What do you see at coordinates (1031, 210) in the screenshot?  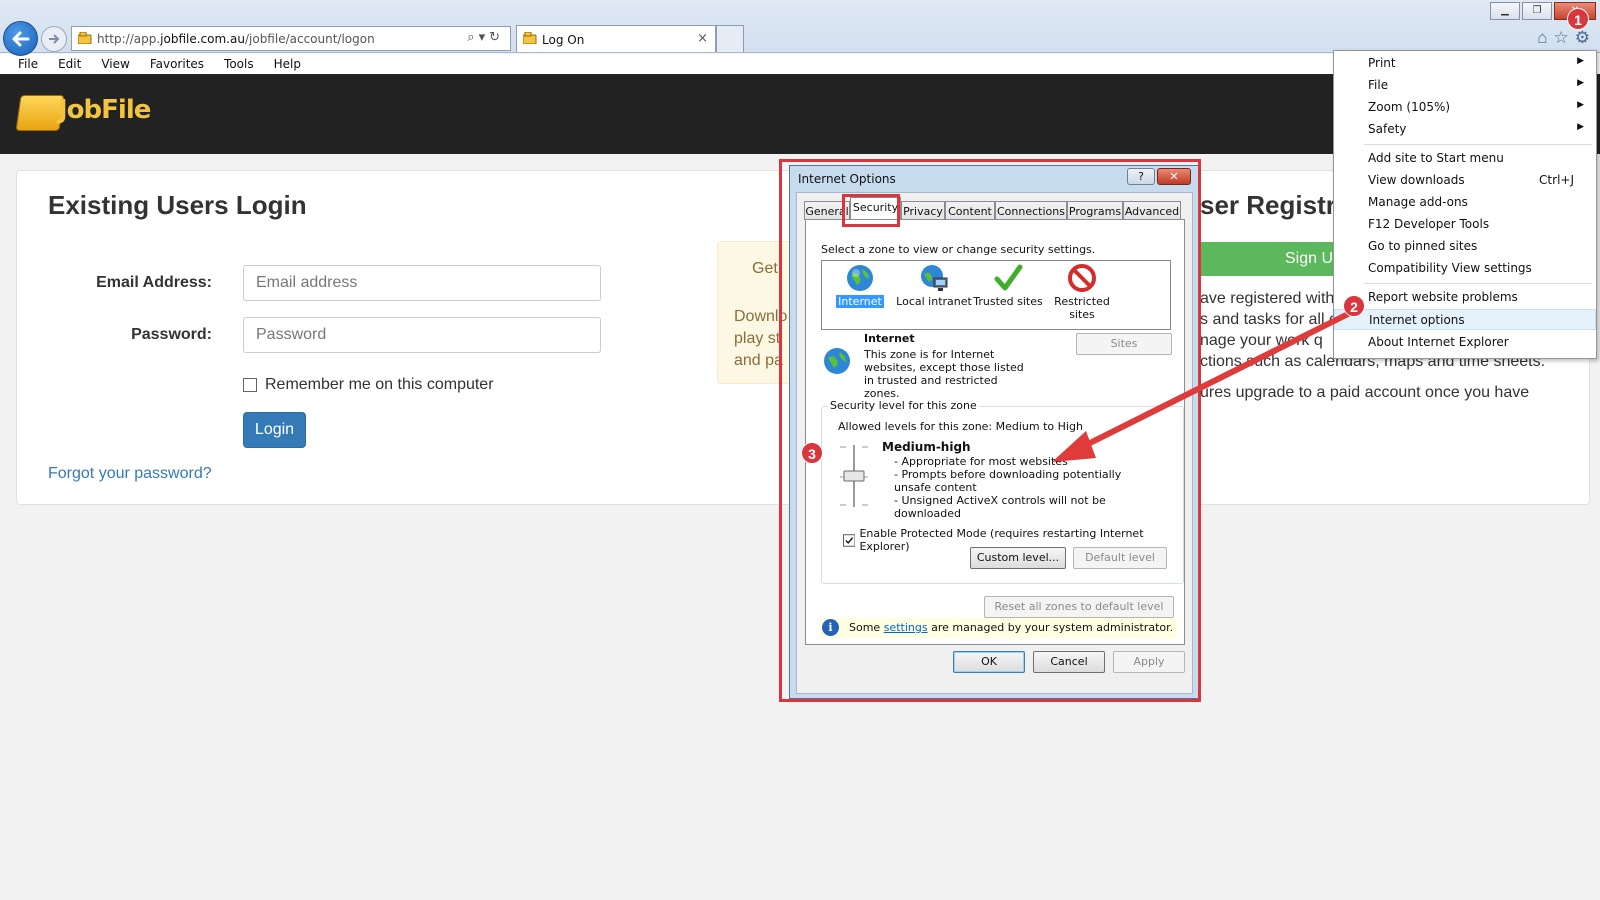 I see `tab-connections: Connections` at bounding box center [1031, 210].